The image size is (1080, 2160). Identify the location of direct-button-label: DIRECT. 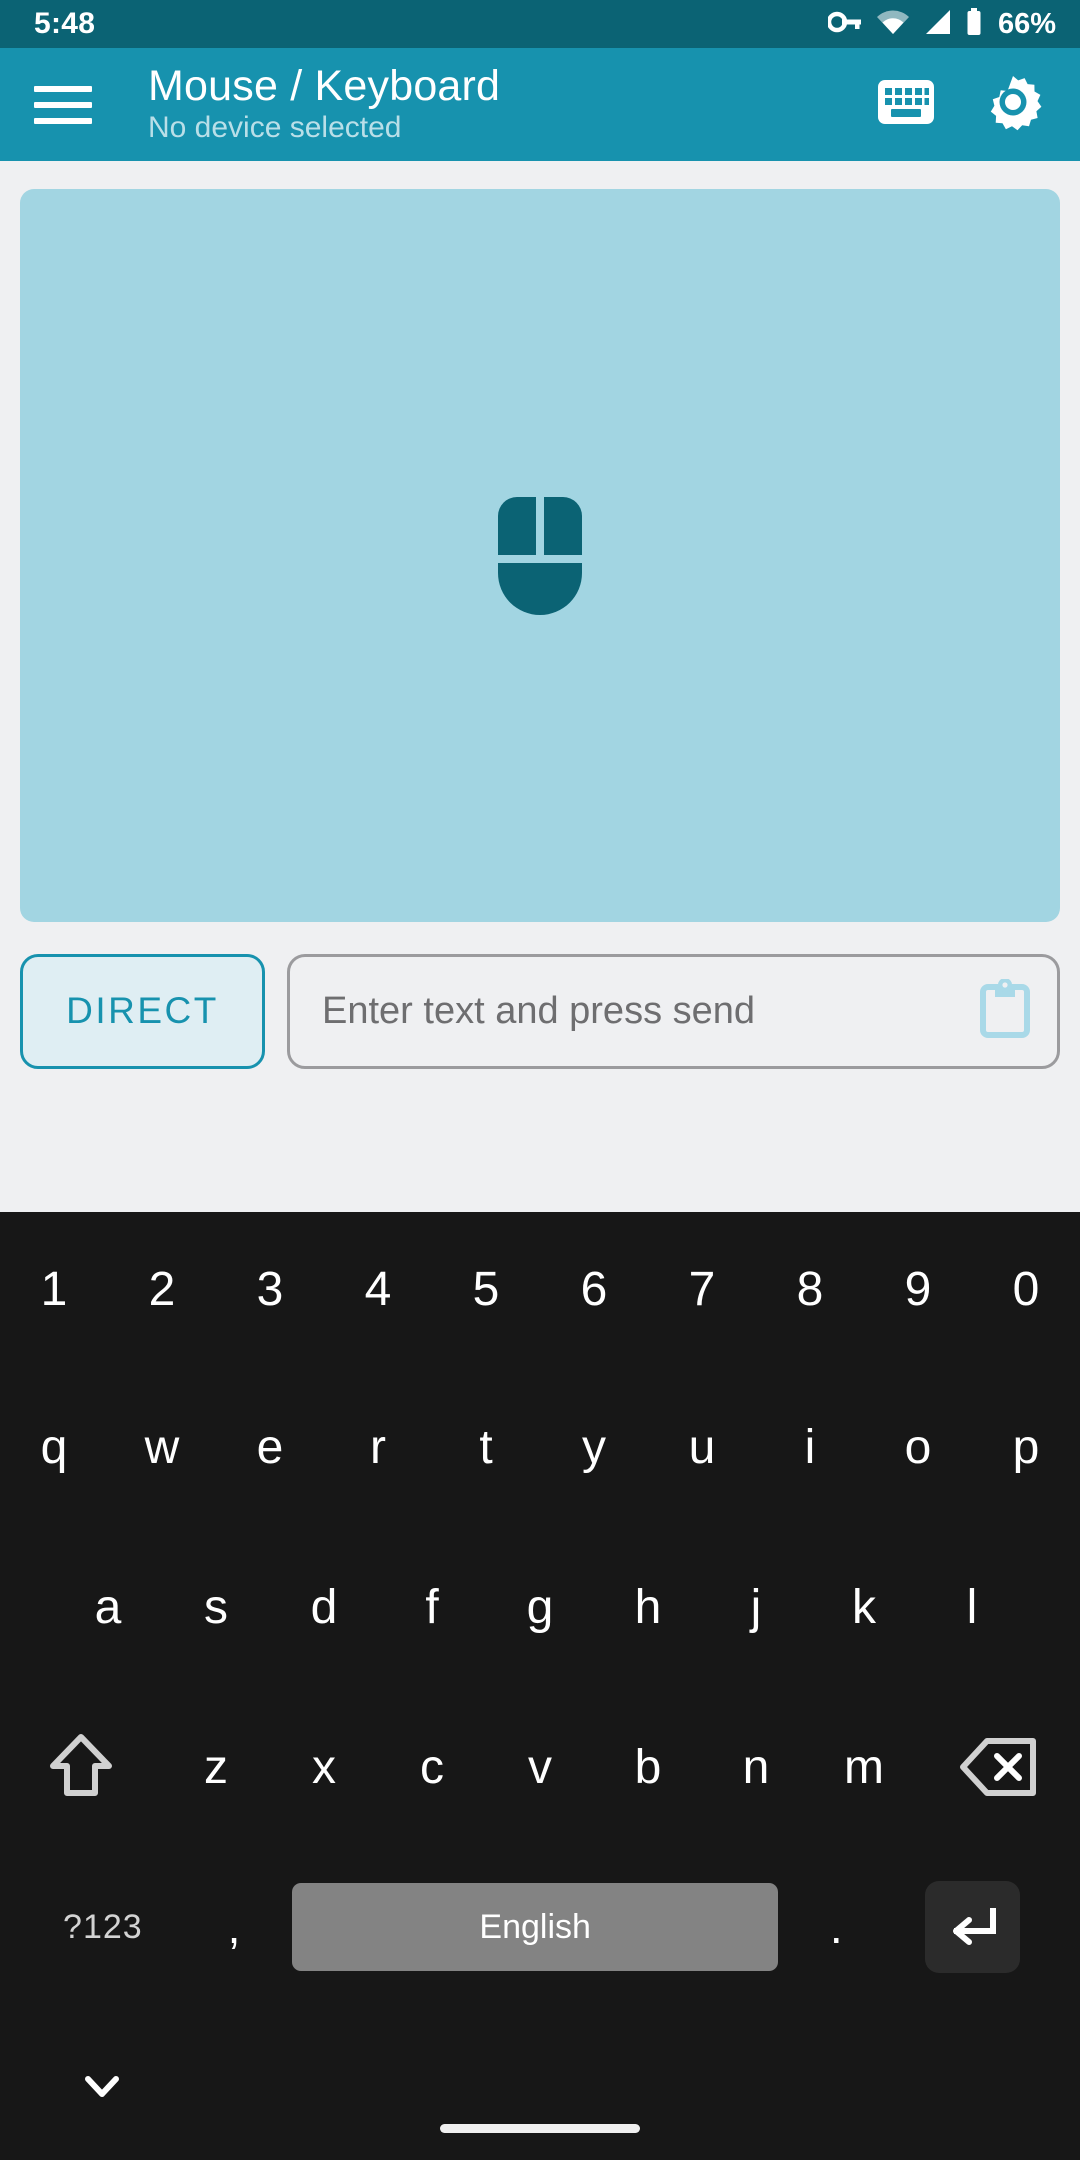
(142, 1010).